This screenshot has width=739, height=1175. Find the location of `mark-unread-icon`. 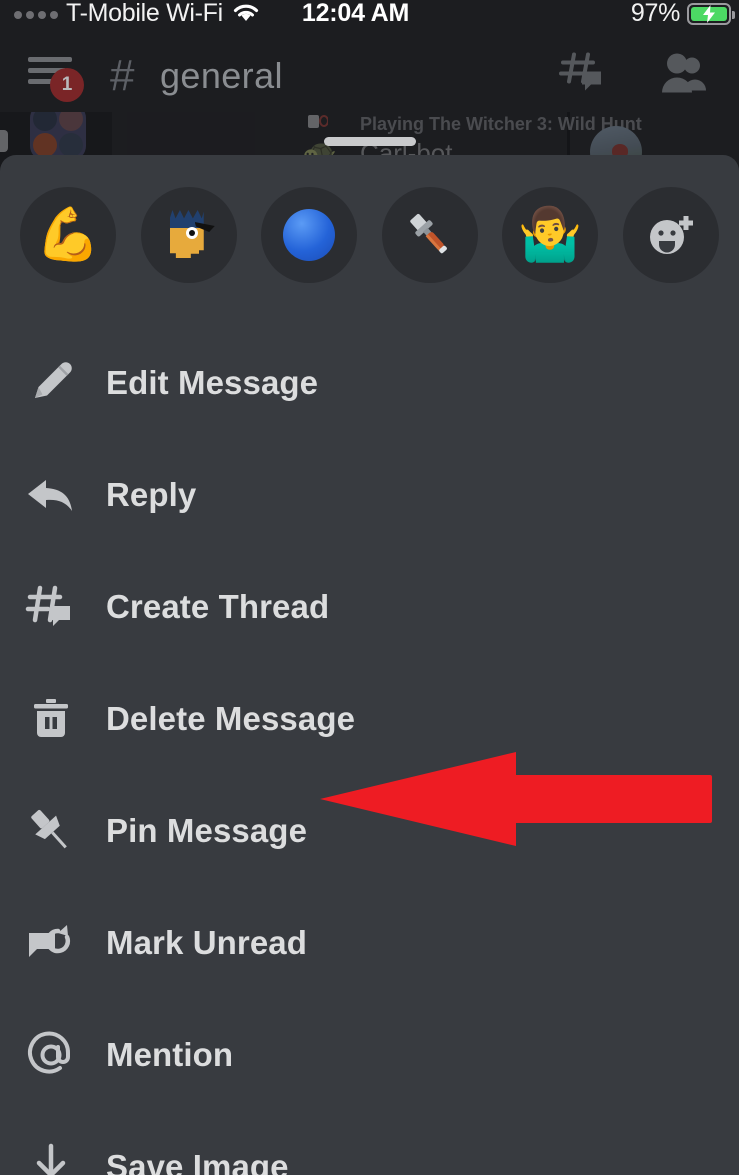

mark-unread-icon is located at coordinates (51, 943).